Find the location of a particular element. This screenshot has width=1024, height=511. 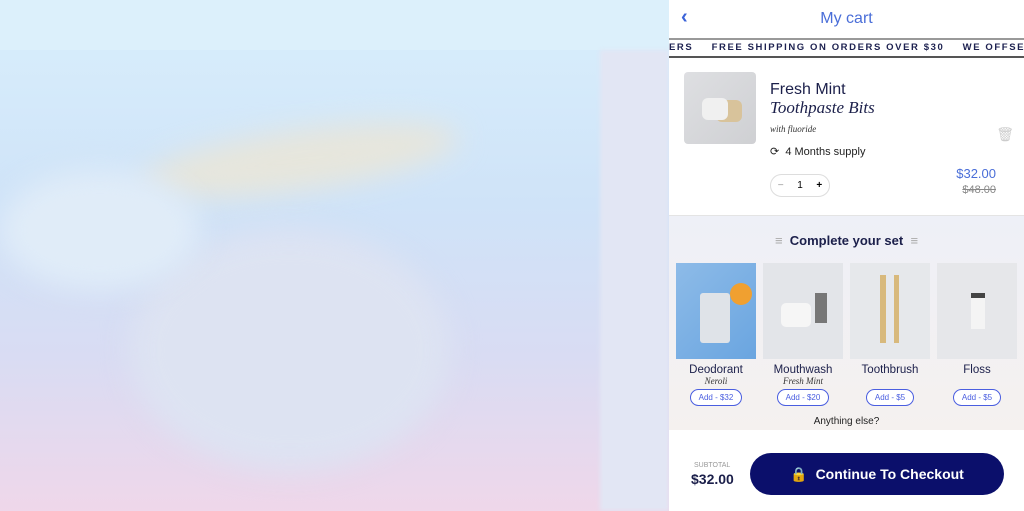

upsell-card: Floss Add - $5 is located at coordinates (977, 334).